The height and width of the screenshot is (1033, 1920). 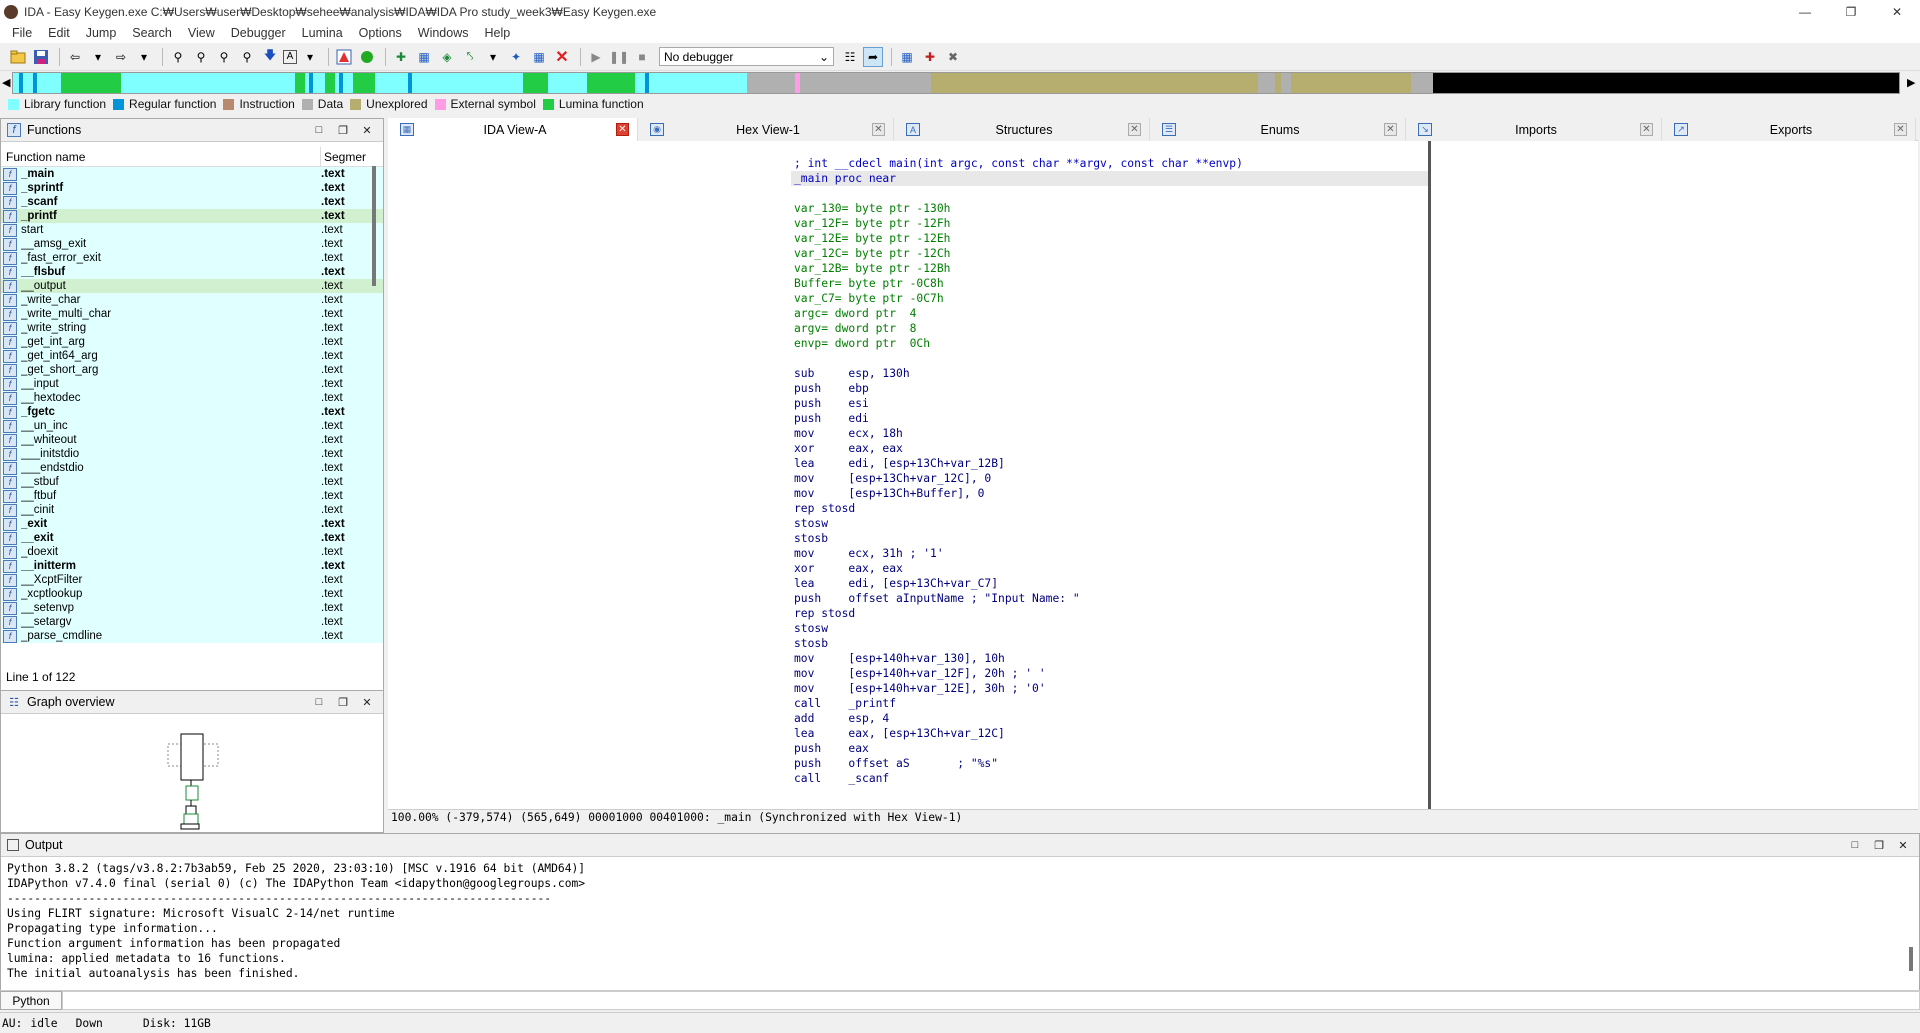 I want to click on function-row: f _sprintf .text, so click(x=192, y=188).